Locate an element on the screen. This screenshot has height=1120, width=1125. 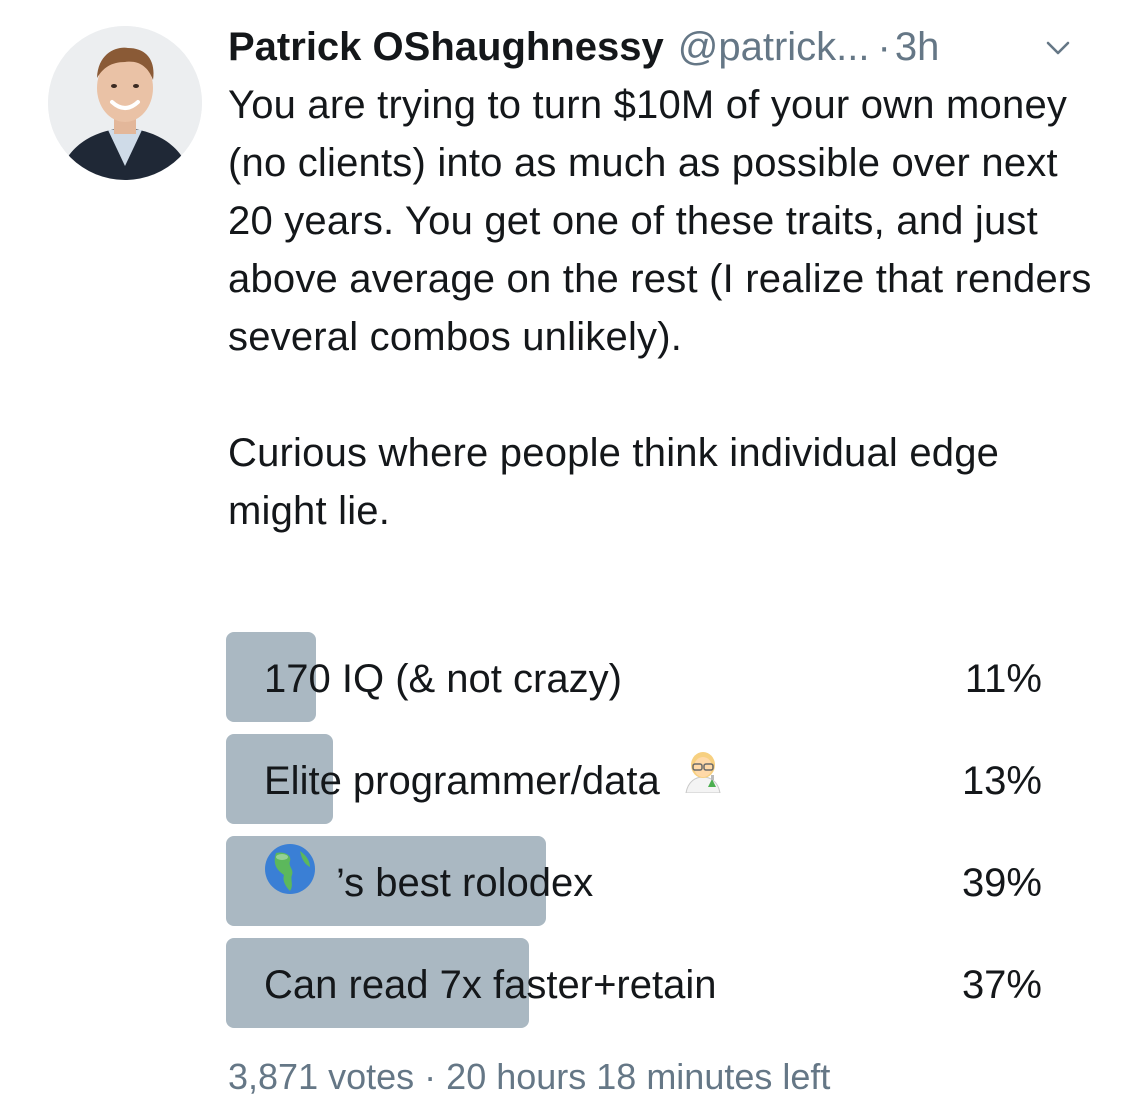
poll-option-label: ’s best rolodex is located at coordinates (428, 881).